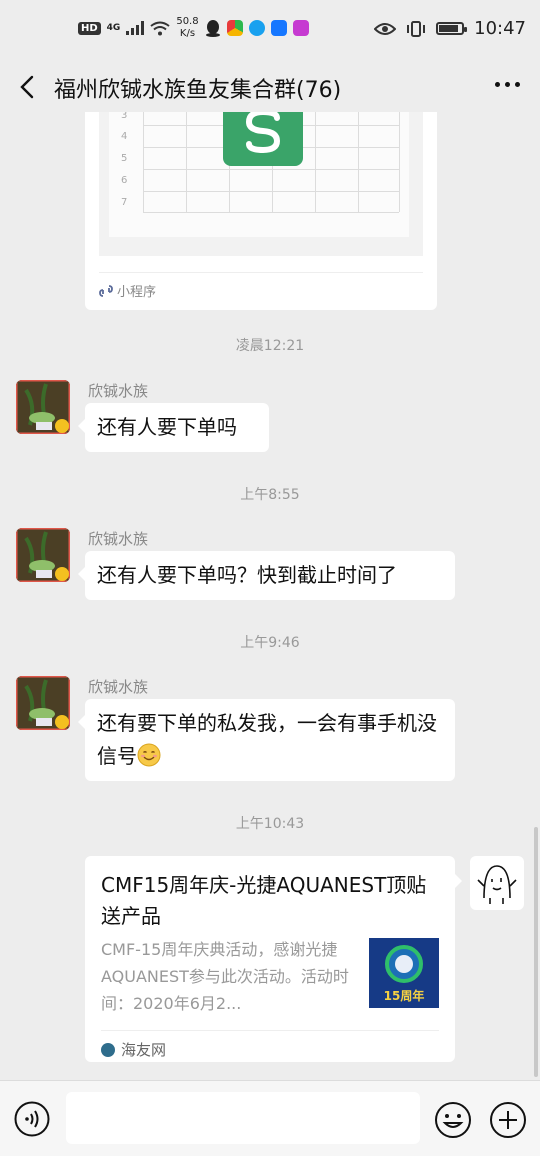 The image size is (540, 1156). Describe the element at coordinates (247, 575) in the screenshot. I see `message-text: 还有人要下单吗？快到截止时间了` at that location.